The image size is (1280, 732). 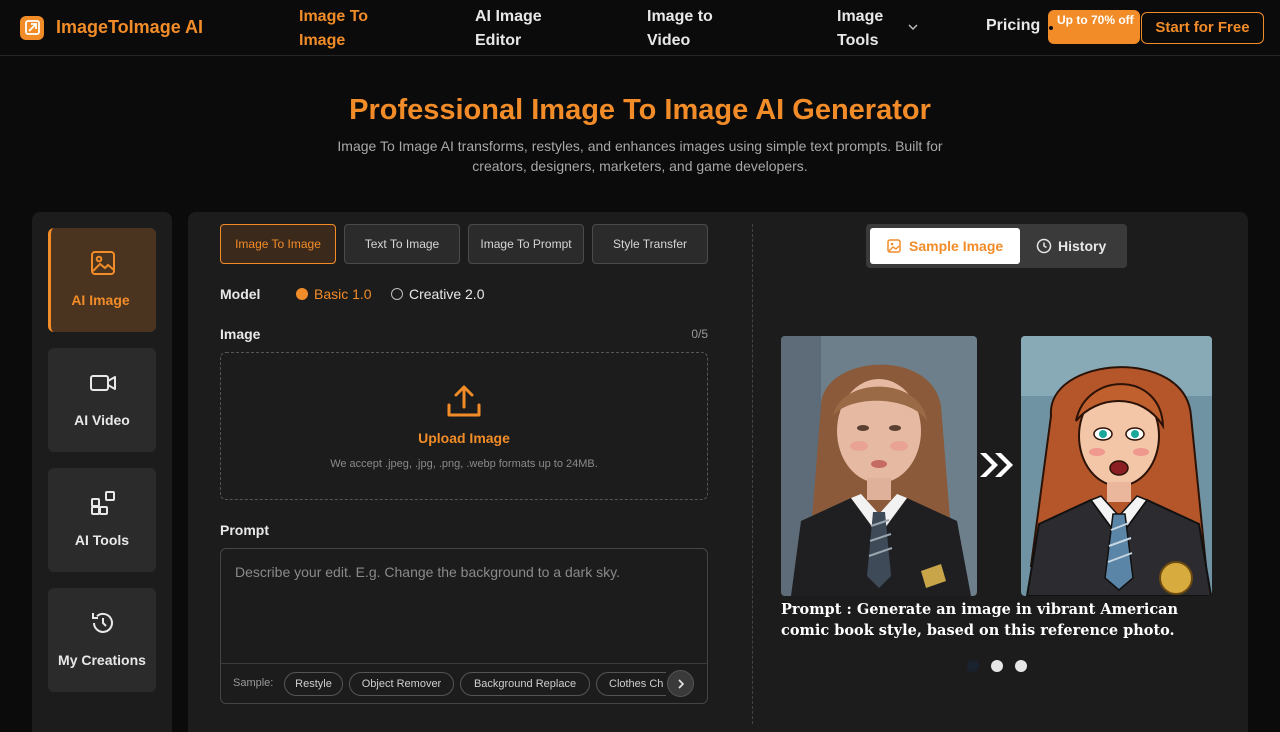 I want to click on nav-image-to-video: Image to Video, so click(x=680, y=29).